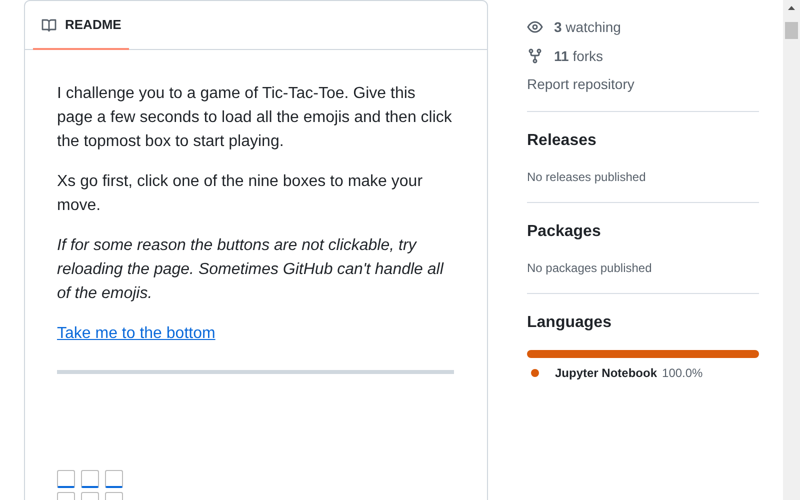  What do you see at coordinates (240, 194) in the screenshot?
I see `readme-paragraph: Xs go first, click one of the nine boxes to make your move.` at bounding box center [240, 194].